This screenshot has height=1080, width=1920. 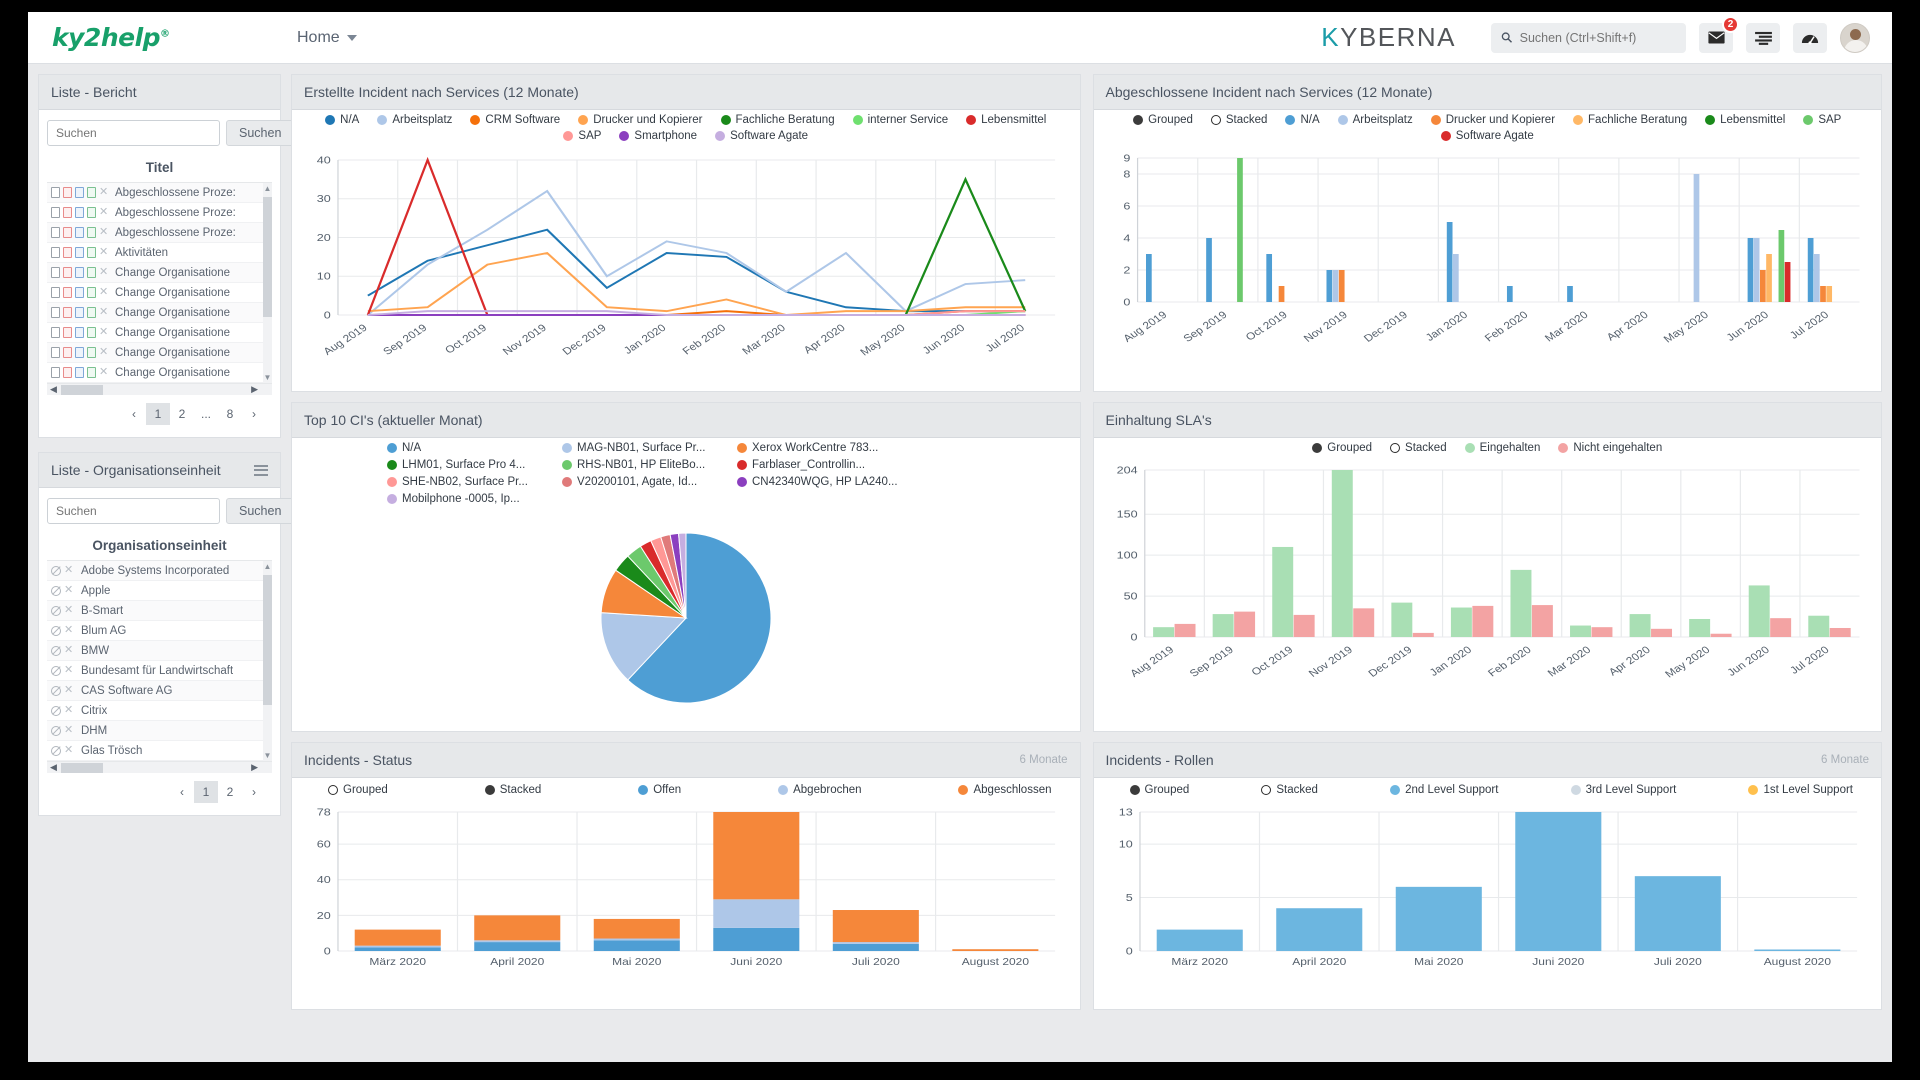 What do you see at coordinates (1855, 37) in the screenshot?
I see `user-avatar` at bounding box center [1855, 37].